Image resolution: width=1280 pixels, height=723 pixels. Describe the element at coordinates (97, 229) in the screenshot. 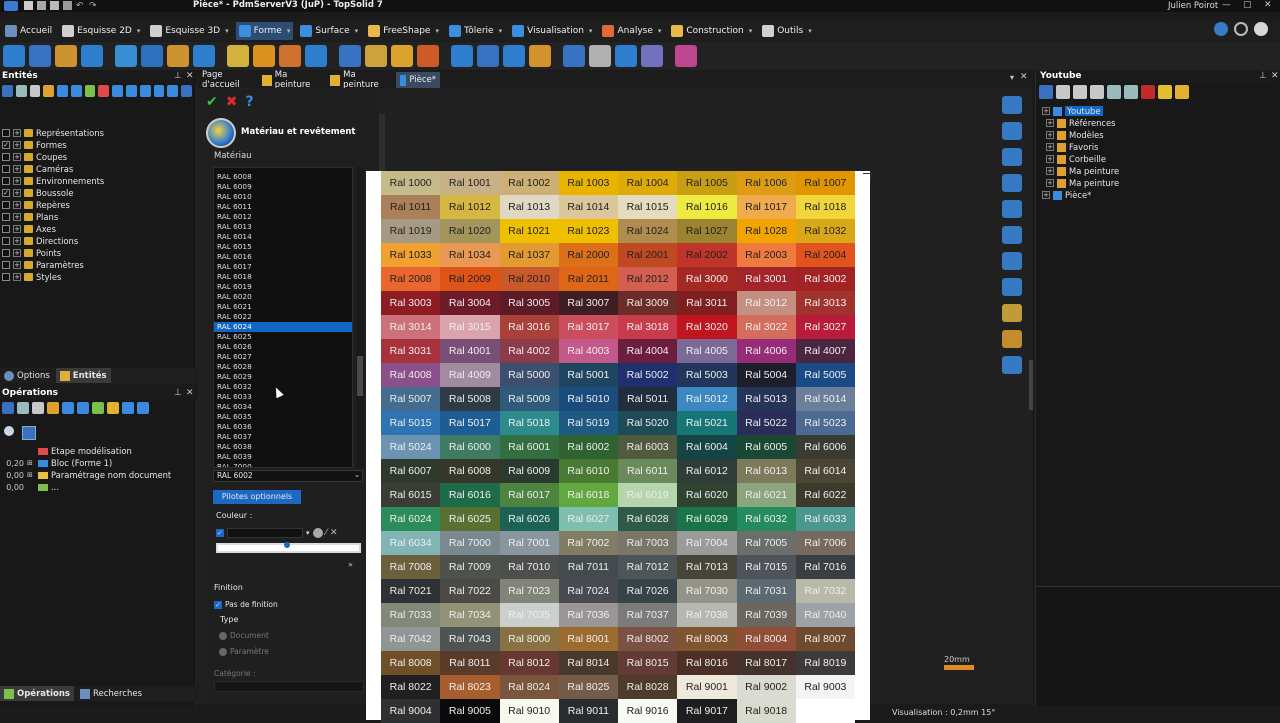

I see `entity-item-8: + Axes` at that location.